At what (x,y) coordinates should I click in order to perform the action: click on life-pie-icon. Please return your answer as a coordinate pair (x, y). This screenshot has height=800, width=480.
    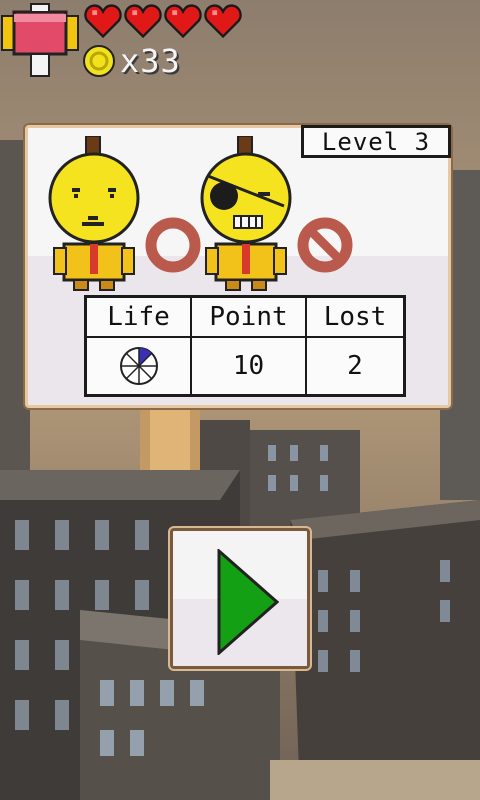
    Looking at the image, I should click on (138, 366).